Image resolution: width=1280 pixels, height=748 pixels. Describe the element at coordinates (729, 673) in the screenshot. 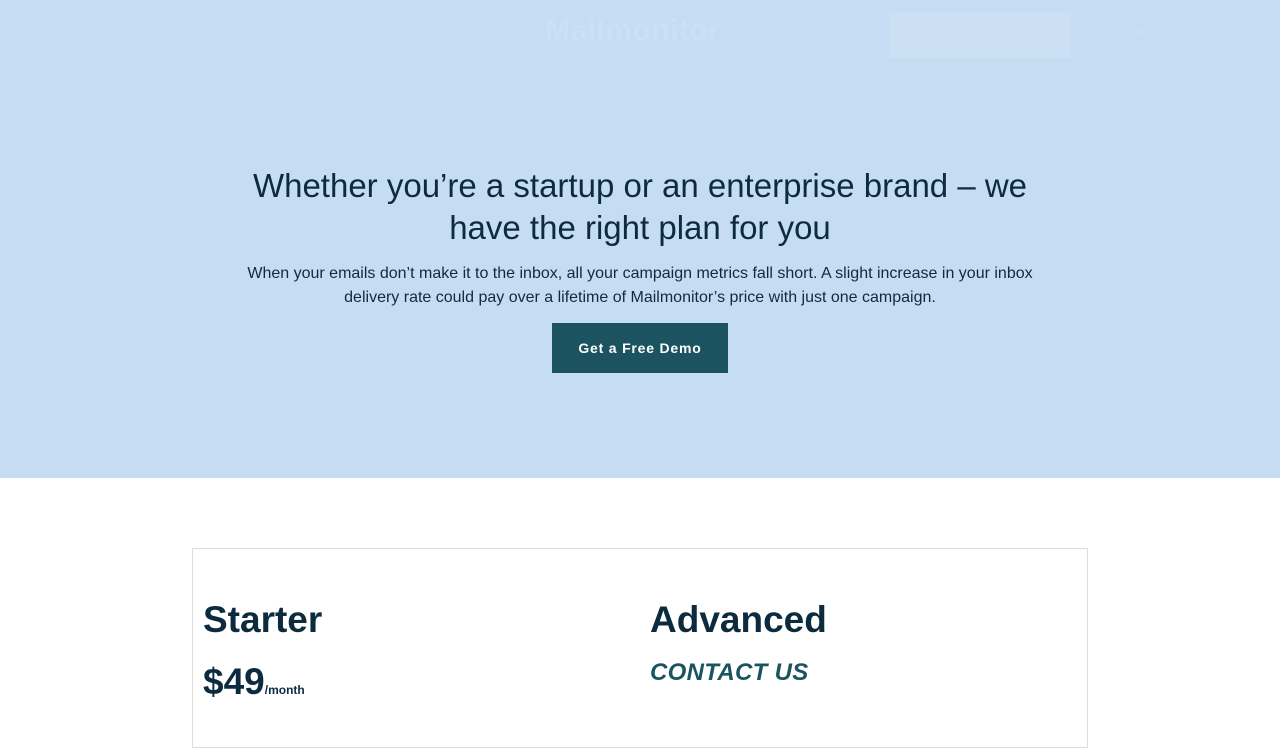

I see `contact-us-link: CONTACT US` at that location.